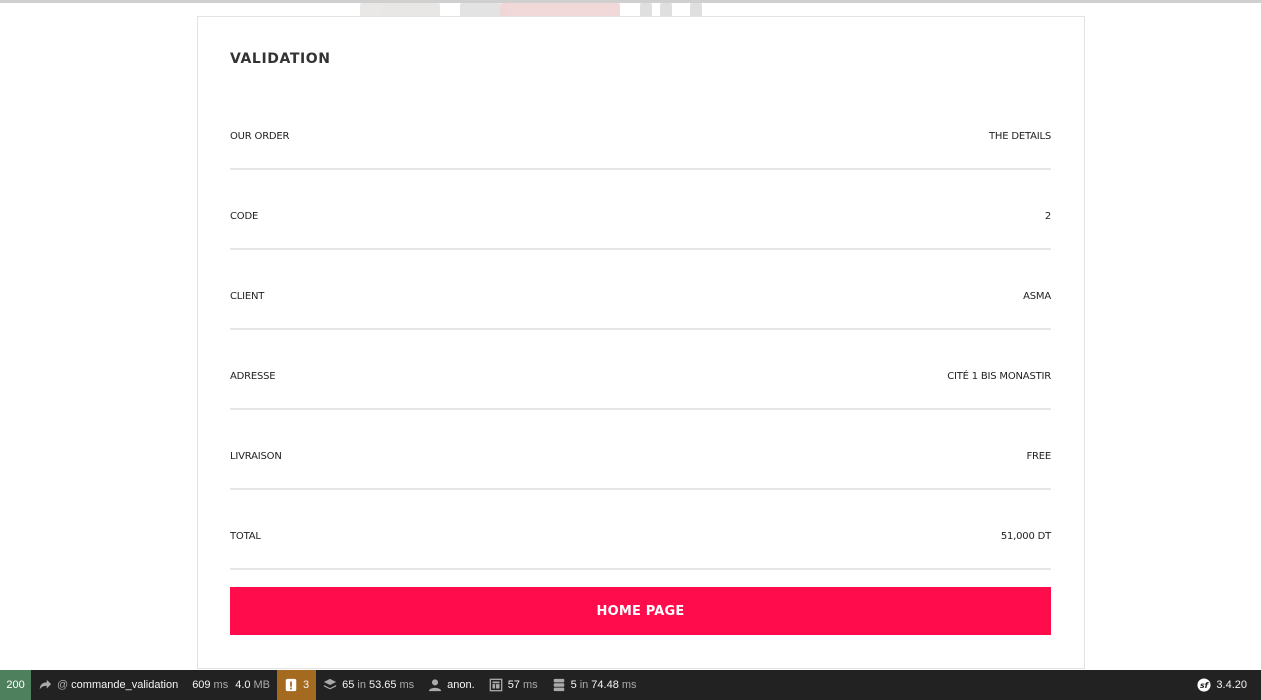  What do you see at coordinates (1204, 685) in the screenshot?
I see `symfony-logo-icon: sf` at bounding box center [1204, 685].